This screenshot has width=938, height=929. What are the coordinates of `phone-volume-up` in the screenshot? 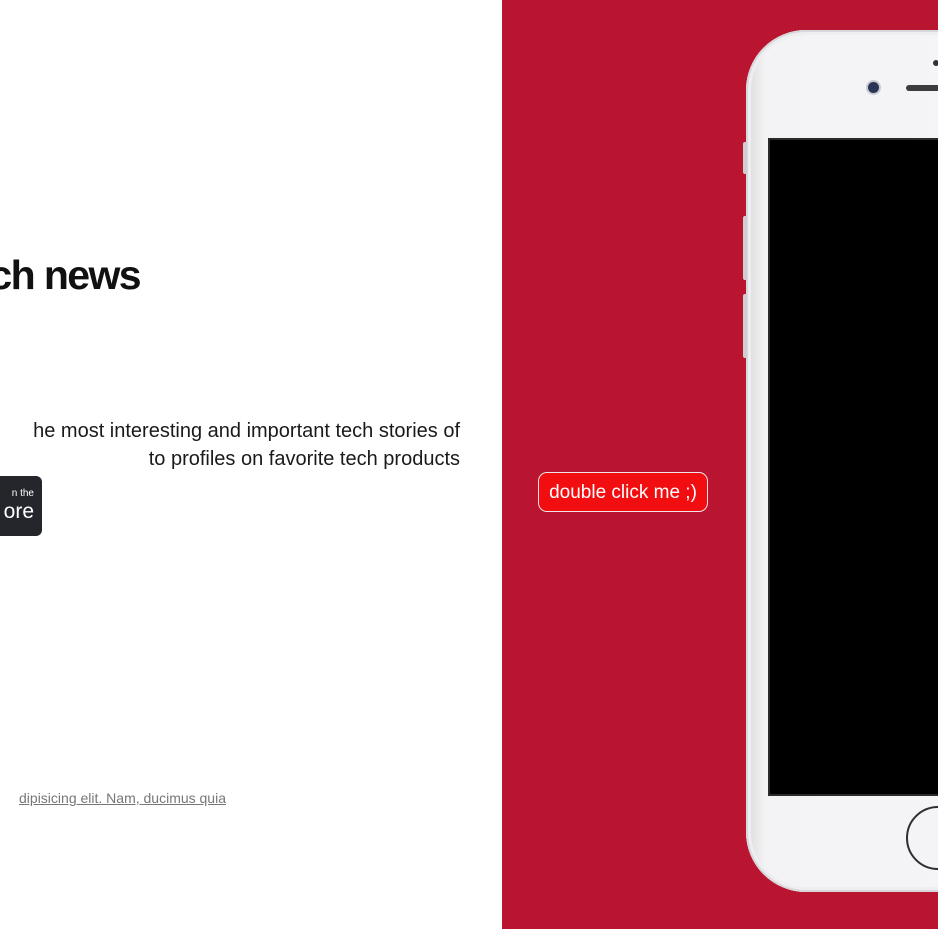 It's located at (745, 248).